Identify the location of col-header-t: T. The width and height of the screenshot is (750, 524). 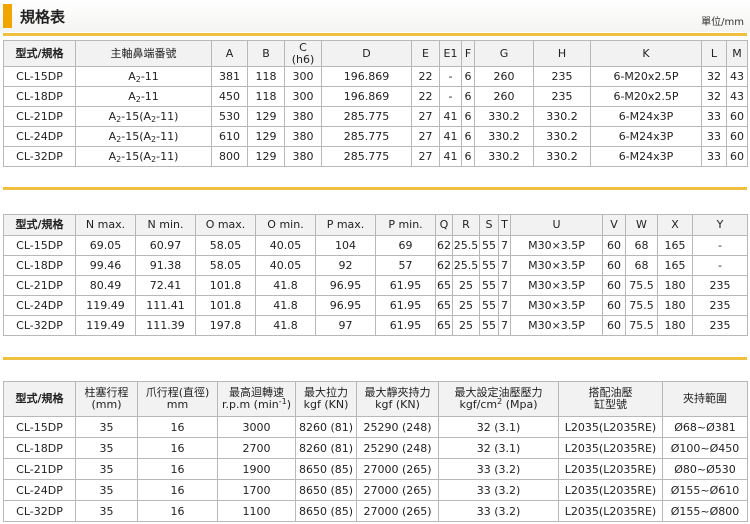
(504, 225).